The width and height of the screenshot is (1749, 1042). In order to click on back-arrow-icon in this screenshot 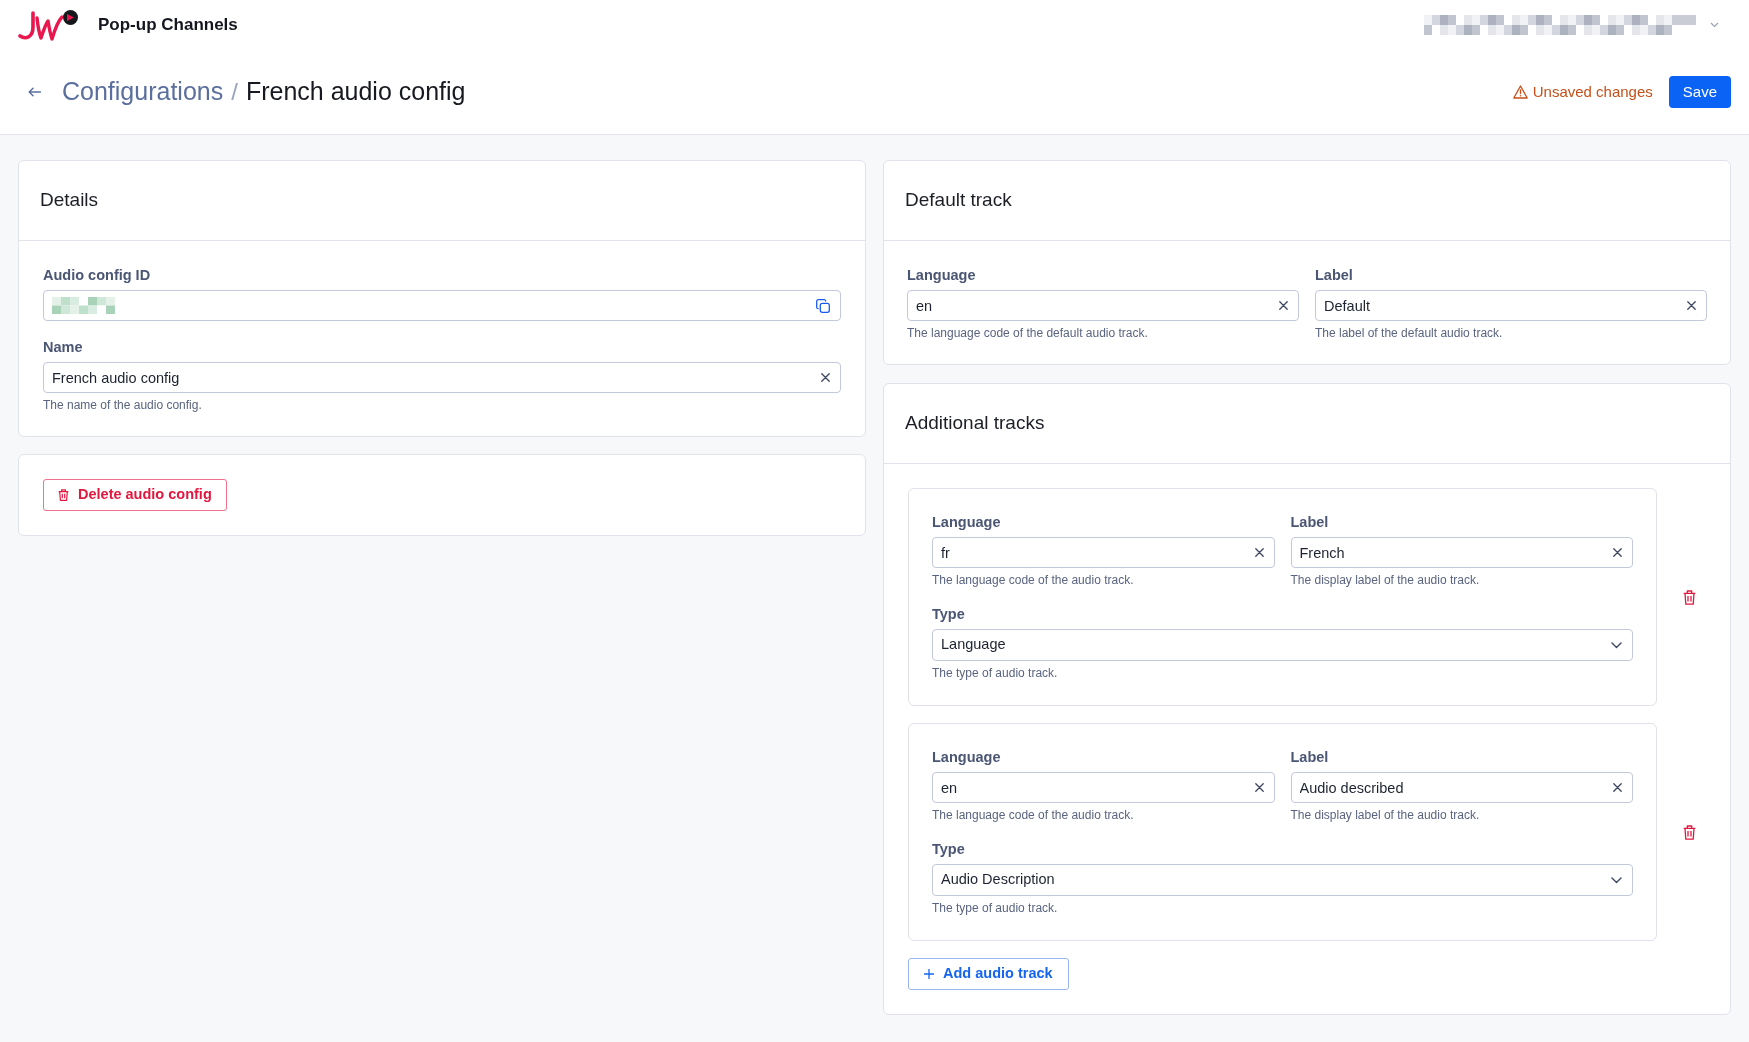, I will do `click(34, 92)`.